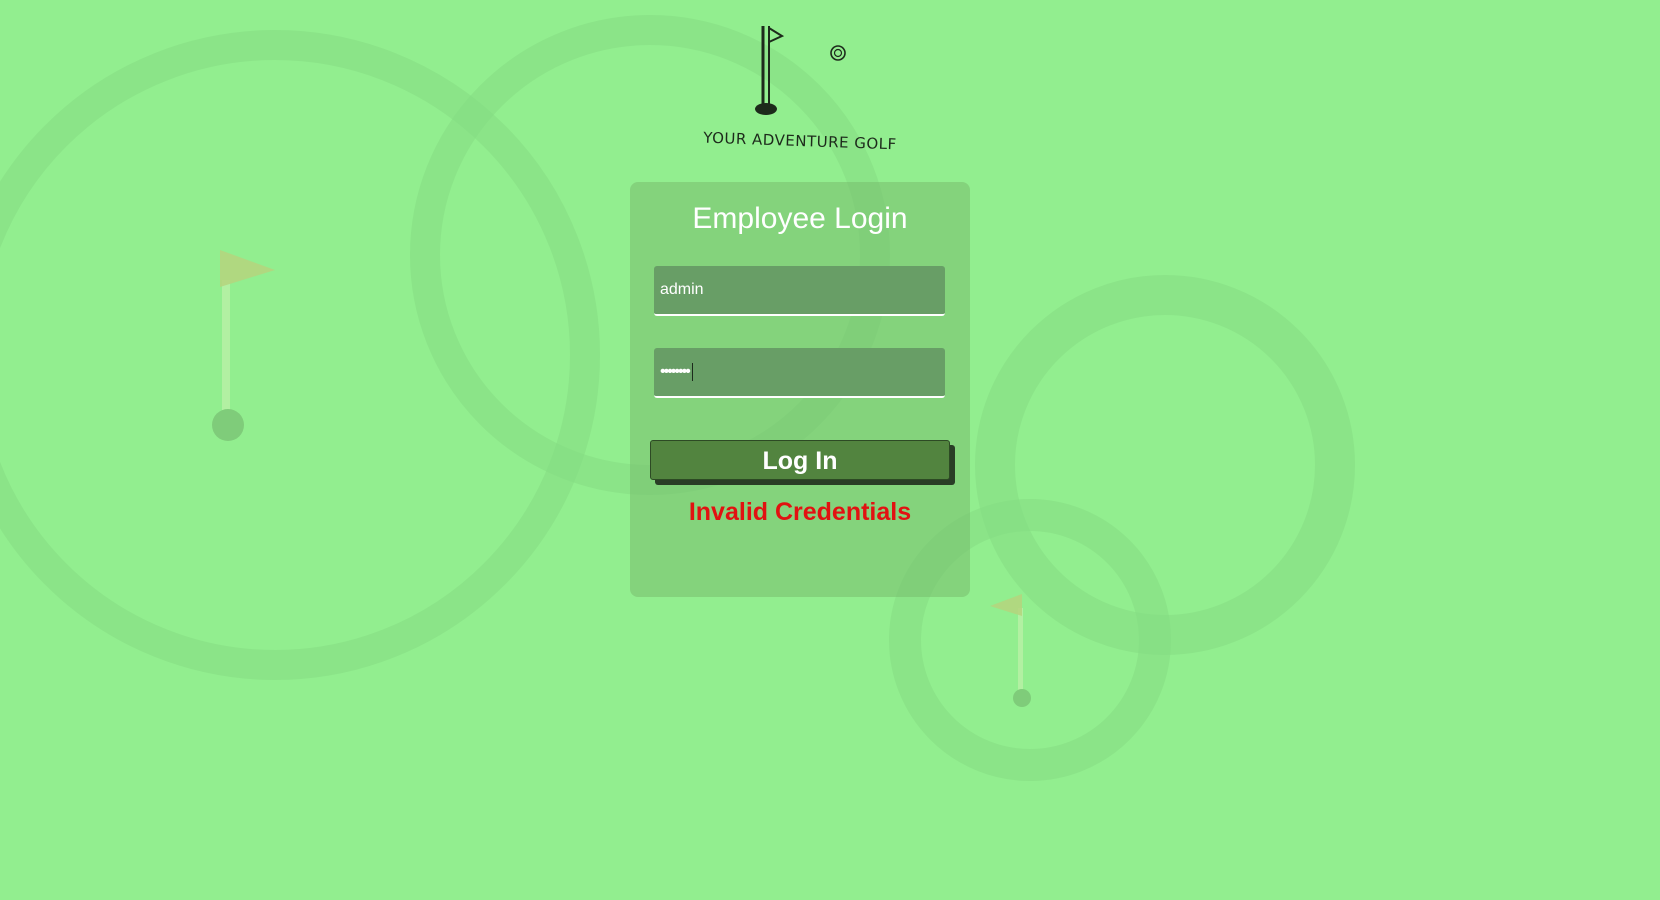  Describe the element at coordinates (692, 372) in the screenshot. I see `text-caret` at that location.